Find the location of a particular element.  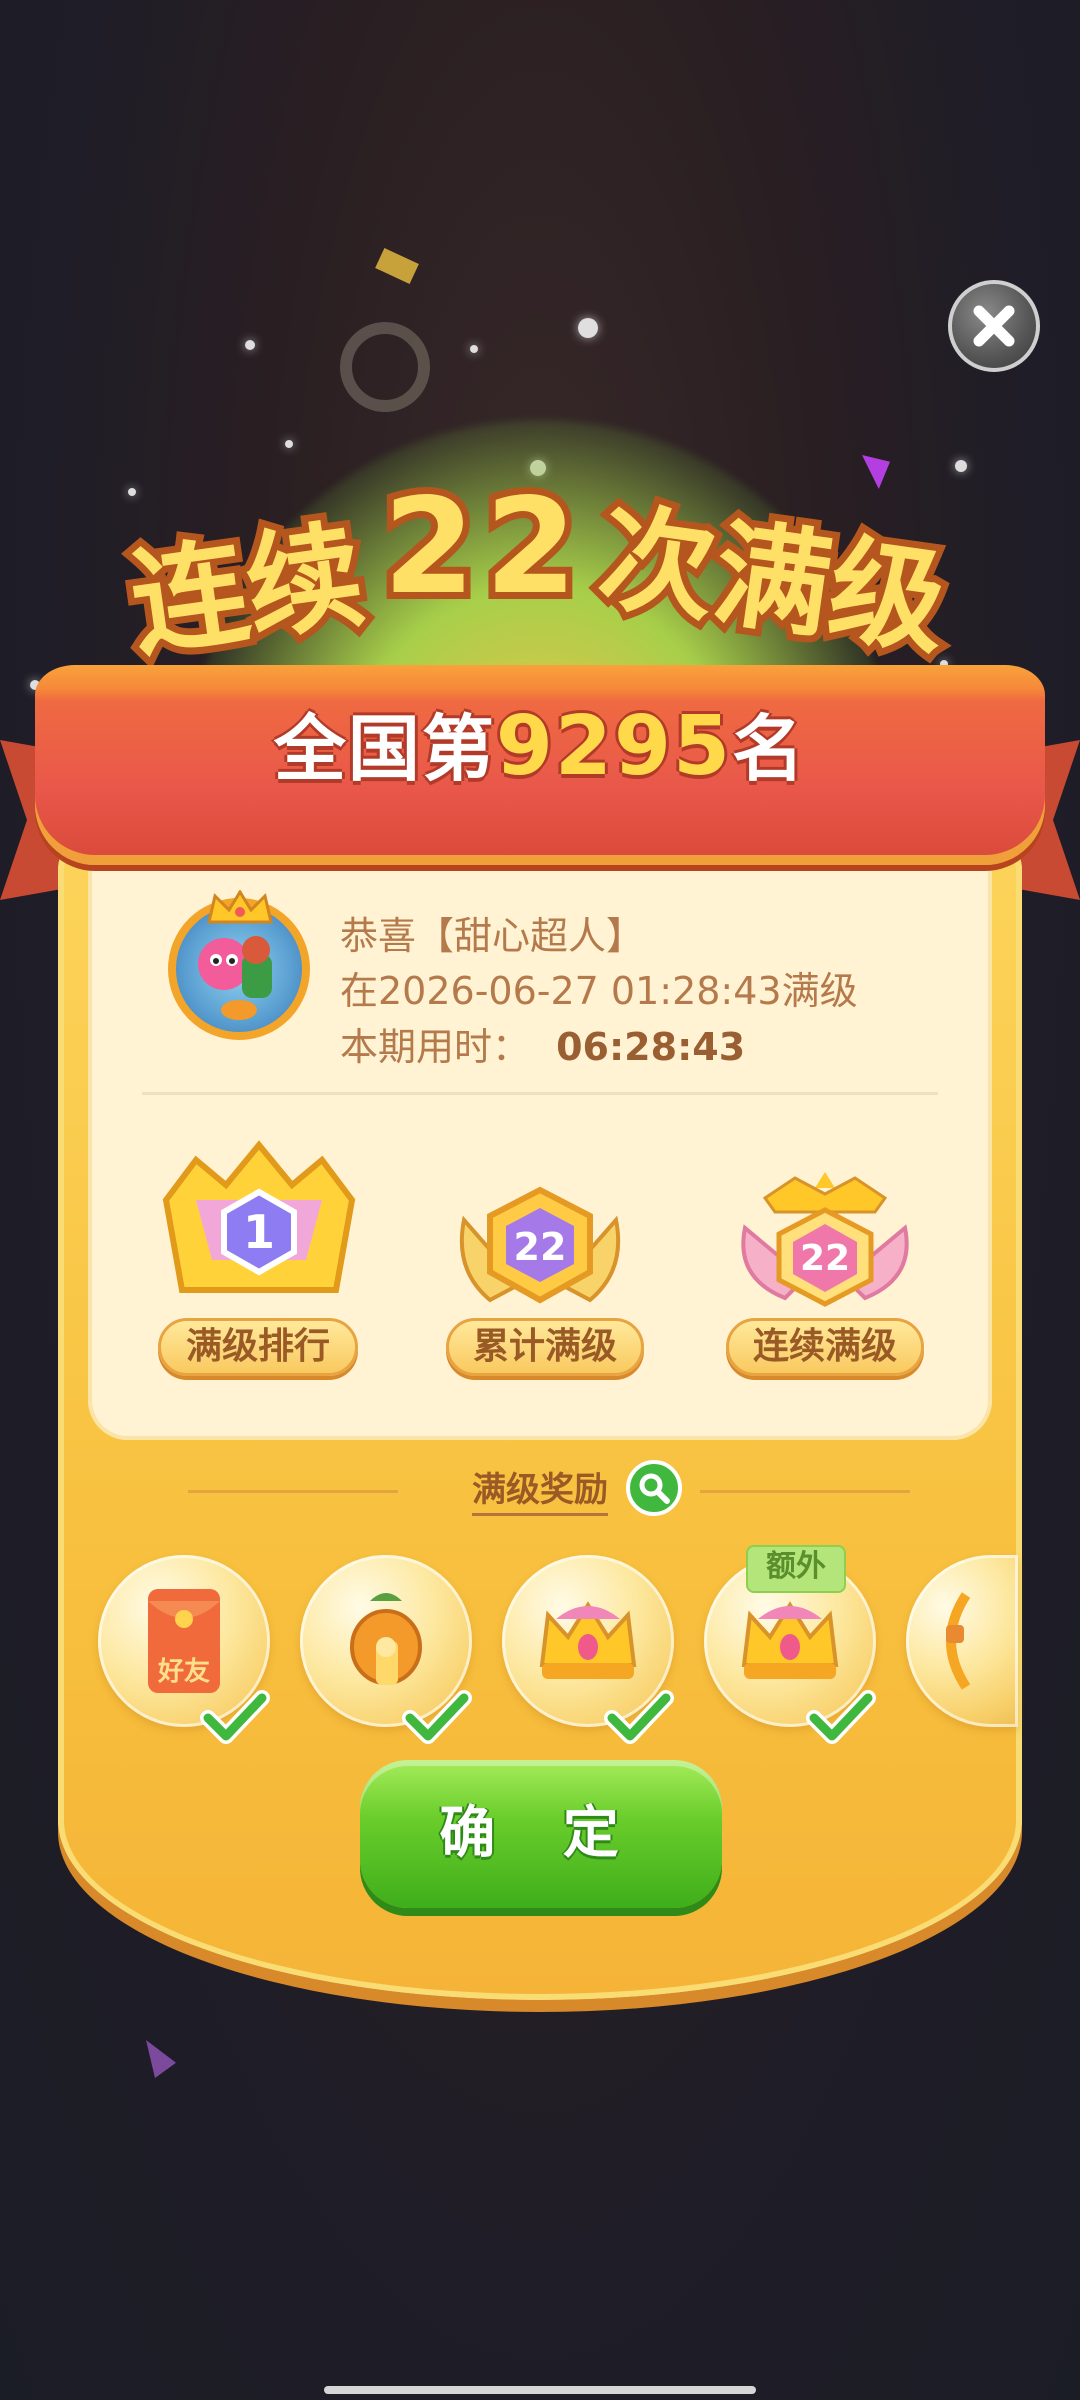

reward-divider-left is located at coordinates (293, 1491).